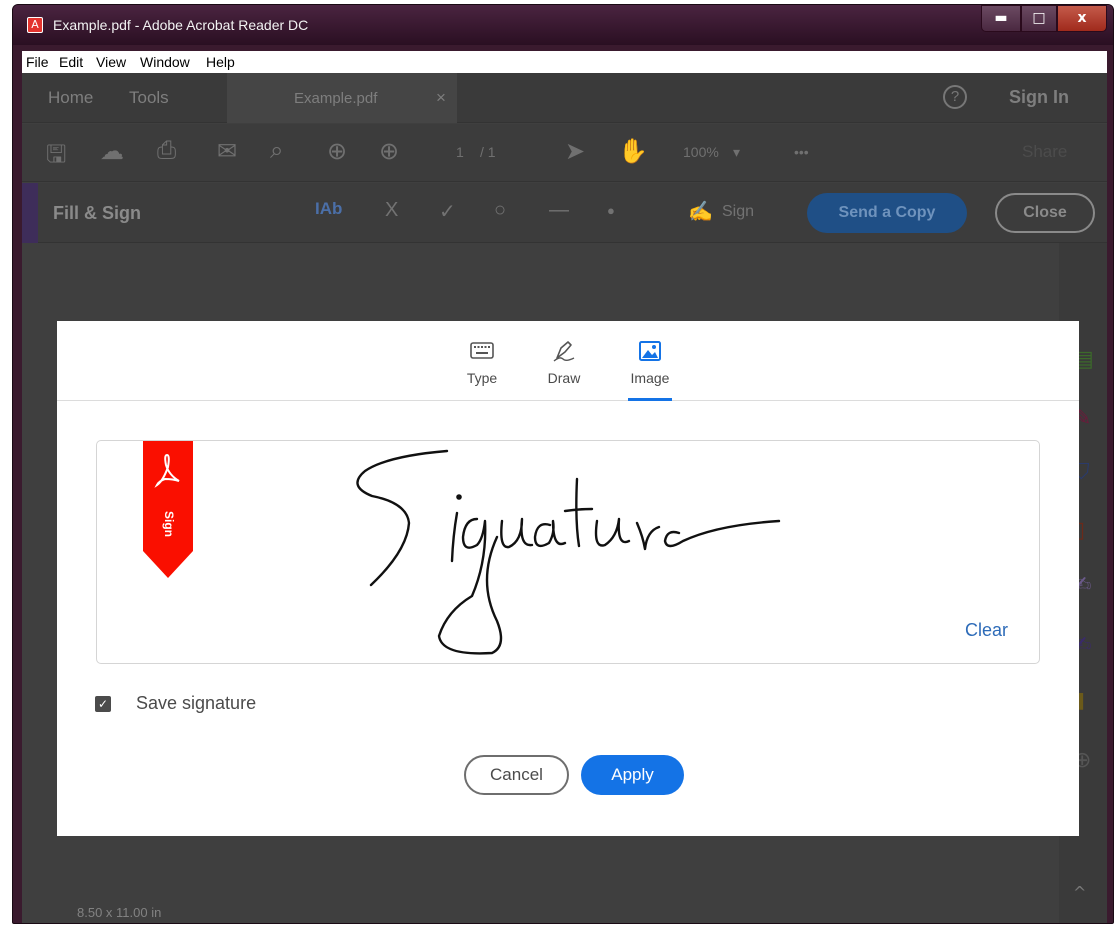  What do you see at coordinates (166, 151) in the screenshot?
I see `print-icon: ⎙` at bounding box center [166, 151].